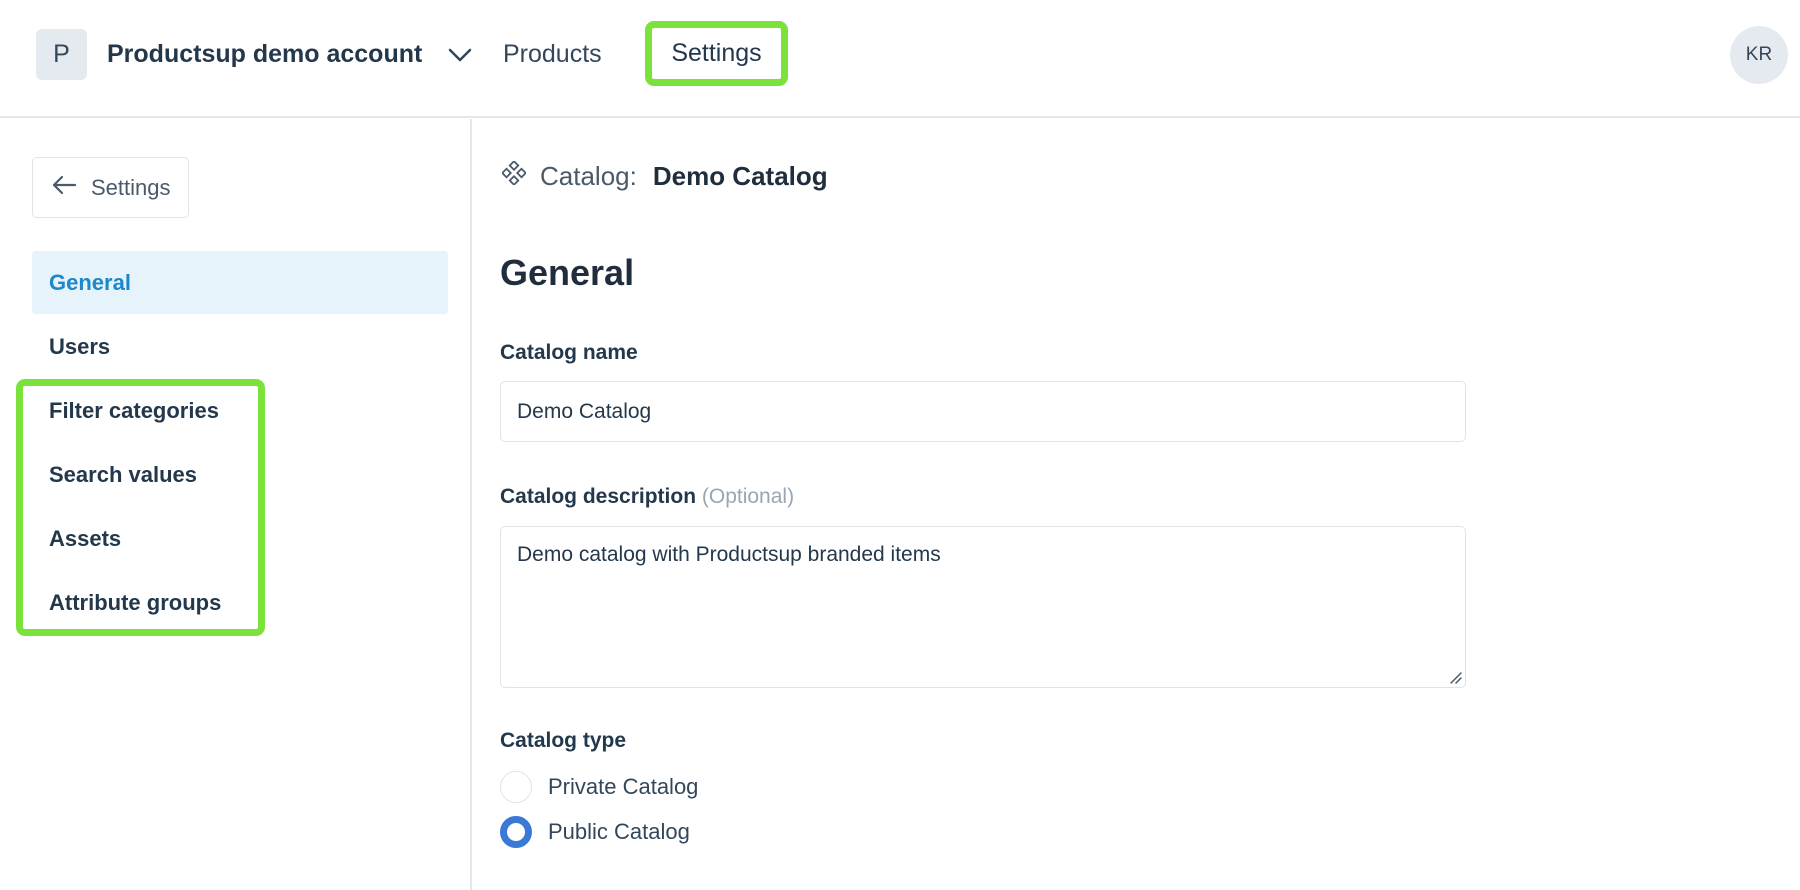 The height and width of the screenshot is (890, 1800). I want to click on catalog-prefix-label: Catalog:, so click(588, 176).